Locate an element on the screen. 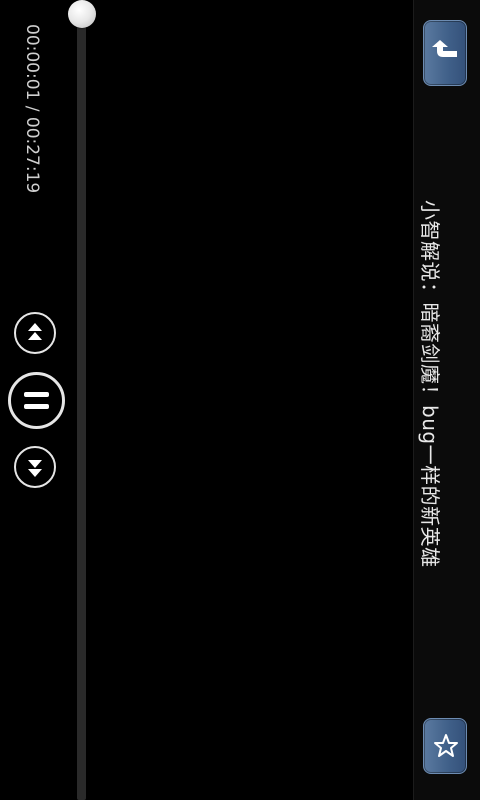 The height and width of the screenshot is (800, 480). fast-forward-icon is located at coordinates (35, 468).